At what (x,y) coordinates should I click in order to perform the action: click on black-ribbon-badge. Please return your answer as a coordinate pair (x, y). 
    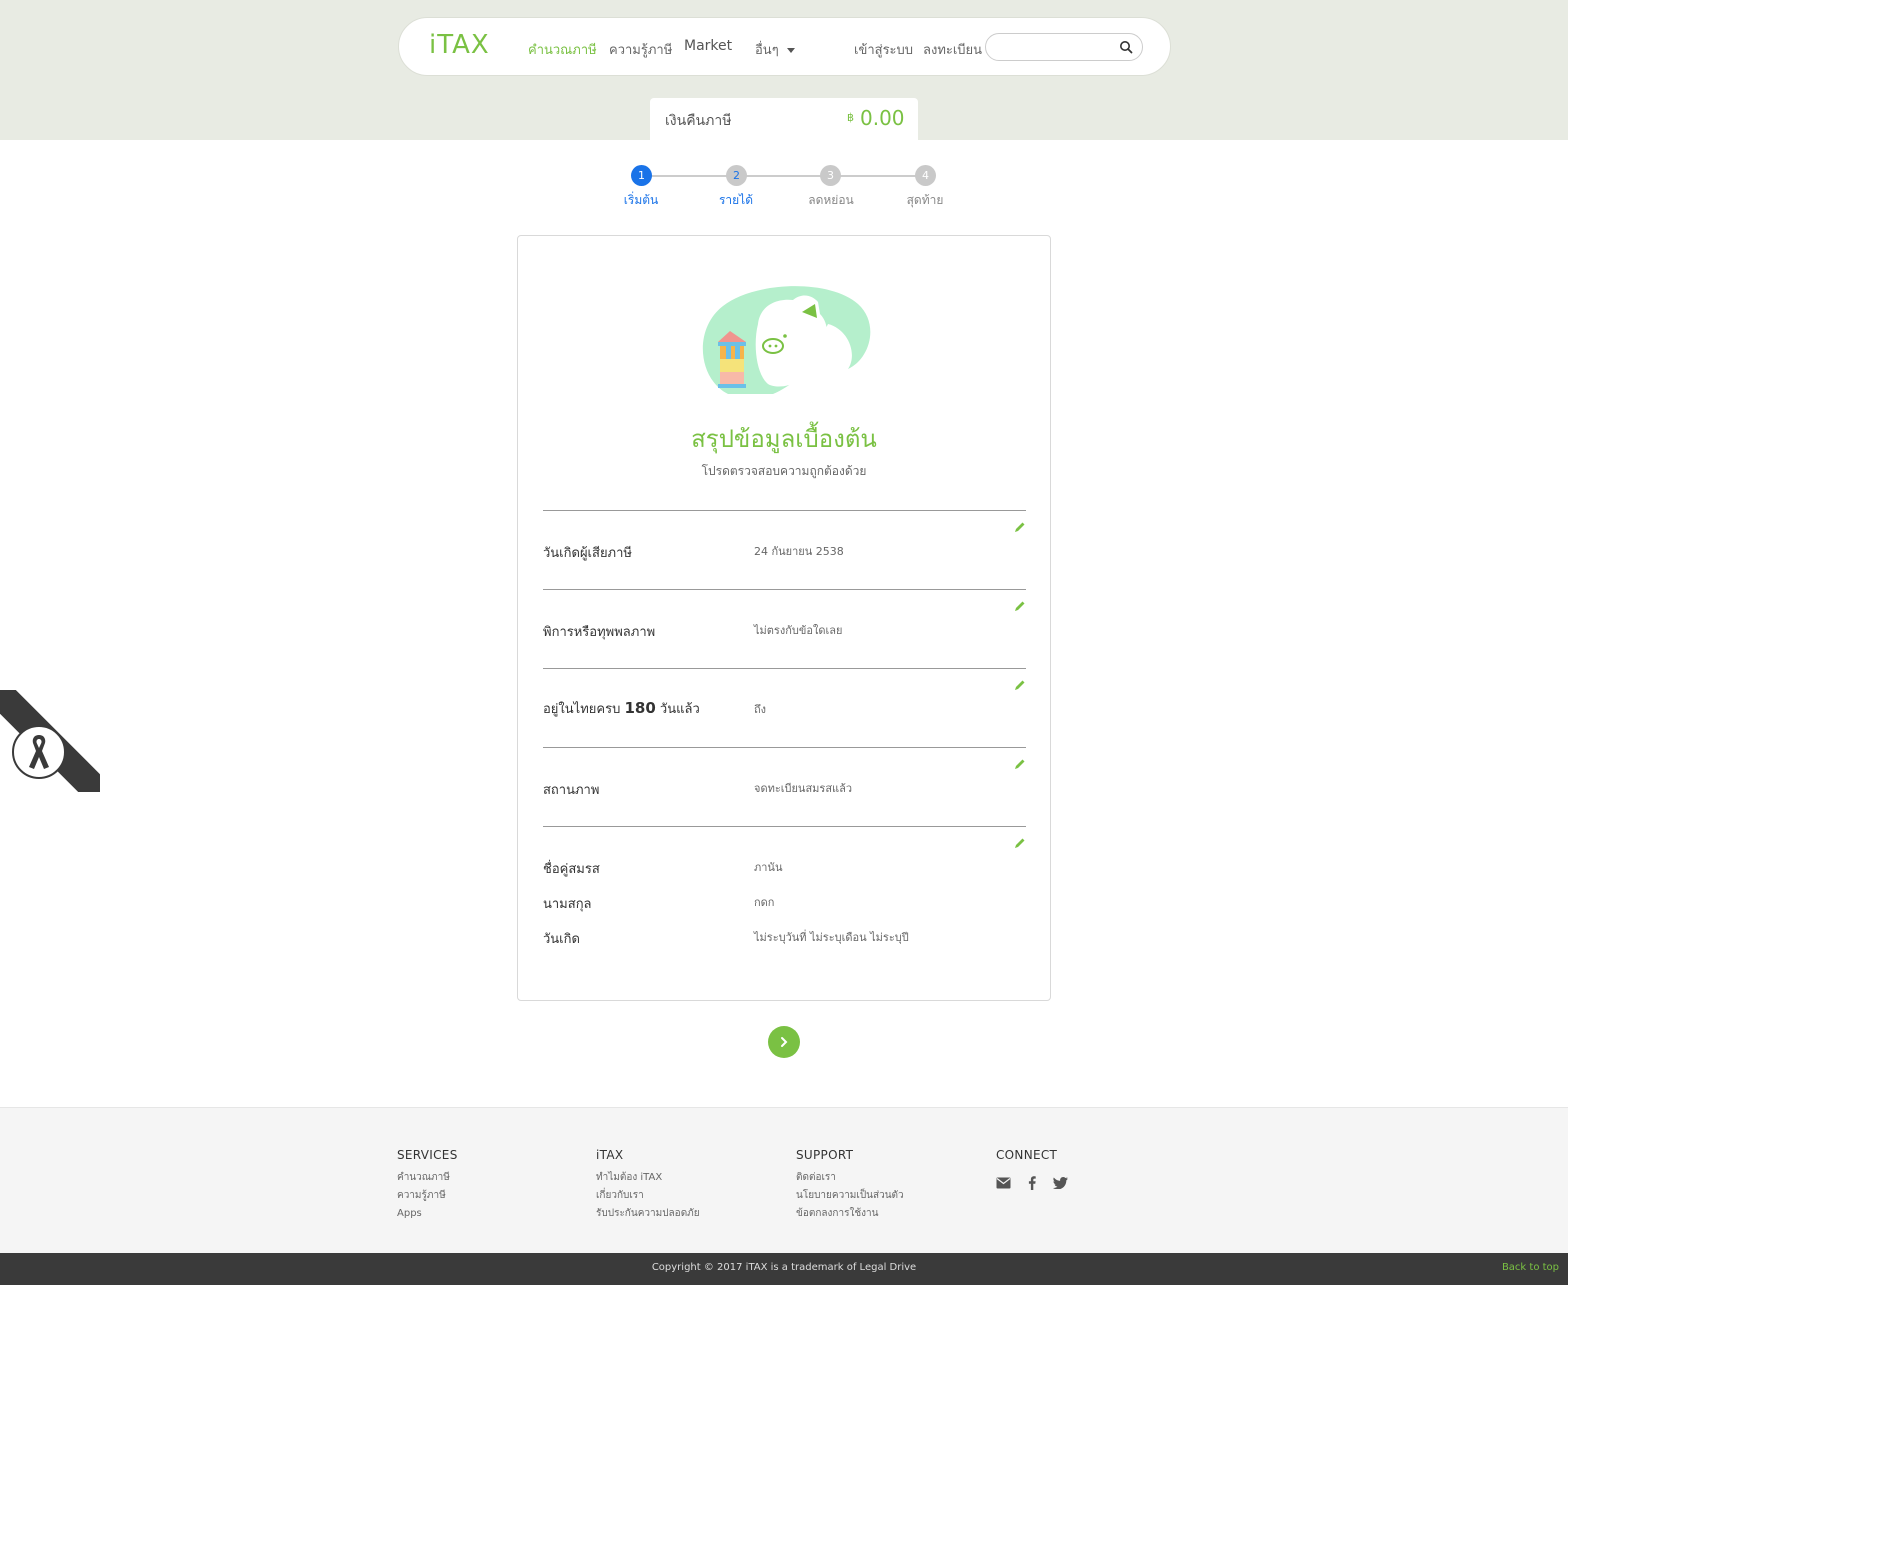
    Looking at the image, I should click on (39, 752).